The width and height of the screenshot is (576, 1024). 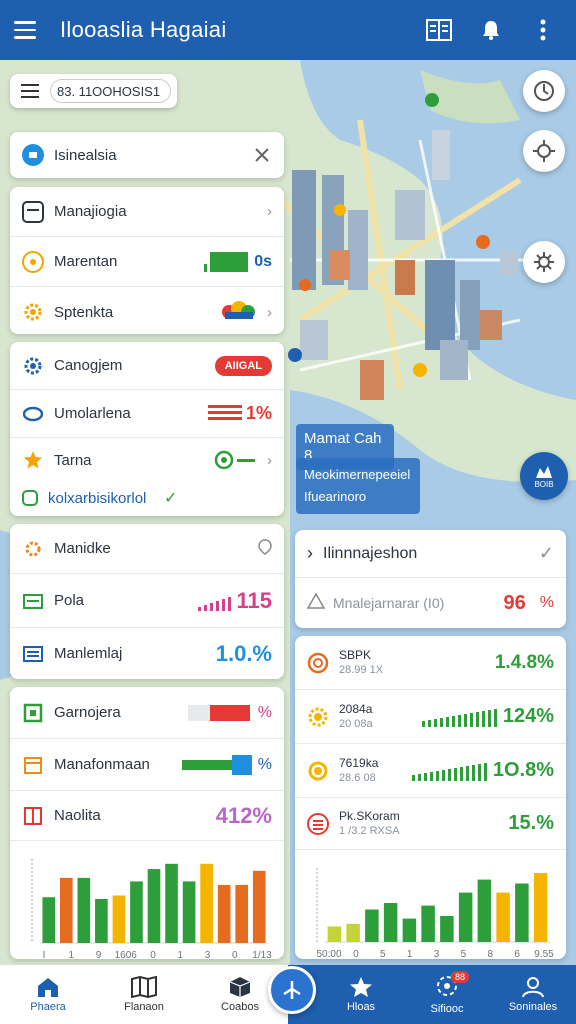 I want to click on nav-item-map: Flanaon, so click(x=144, y=994).